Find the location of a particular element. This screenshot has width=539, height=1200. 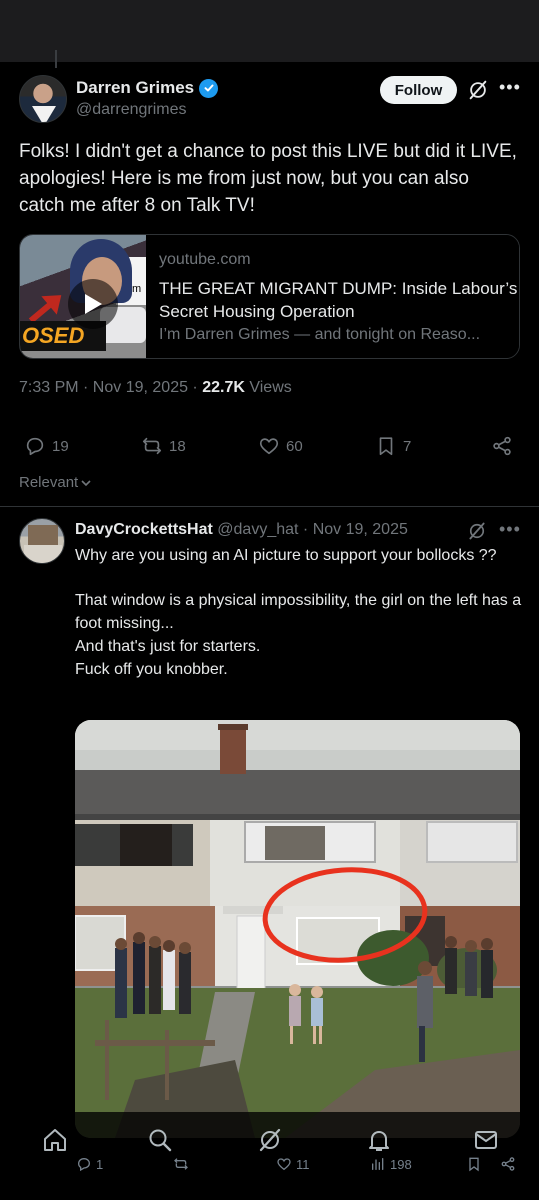

reply-count: 19 is located at coordinates (60, 446).